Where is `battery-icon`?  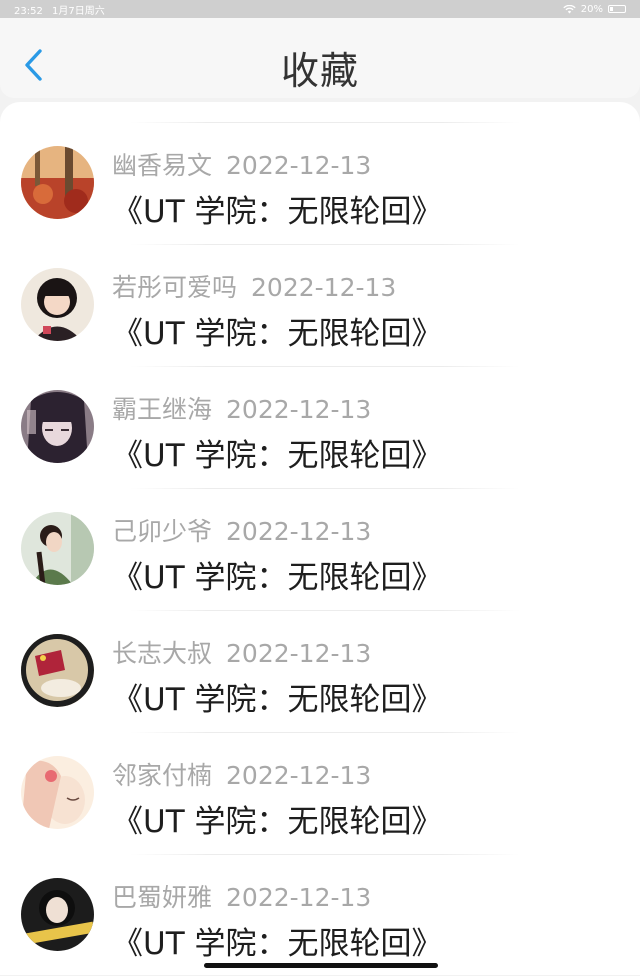 battery-icon is located at coordinates (617, 9).